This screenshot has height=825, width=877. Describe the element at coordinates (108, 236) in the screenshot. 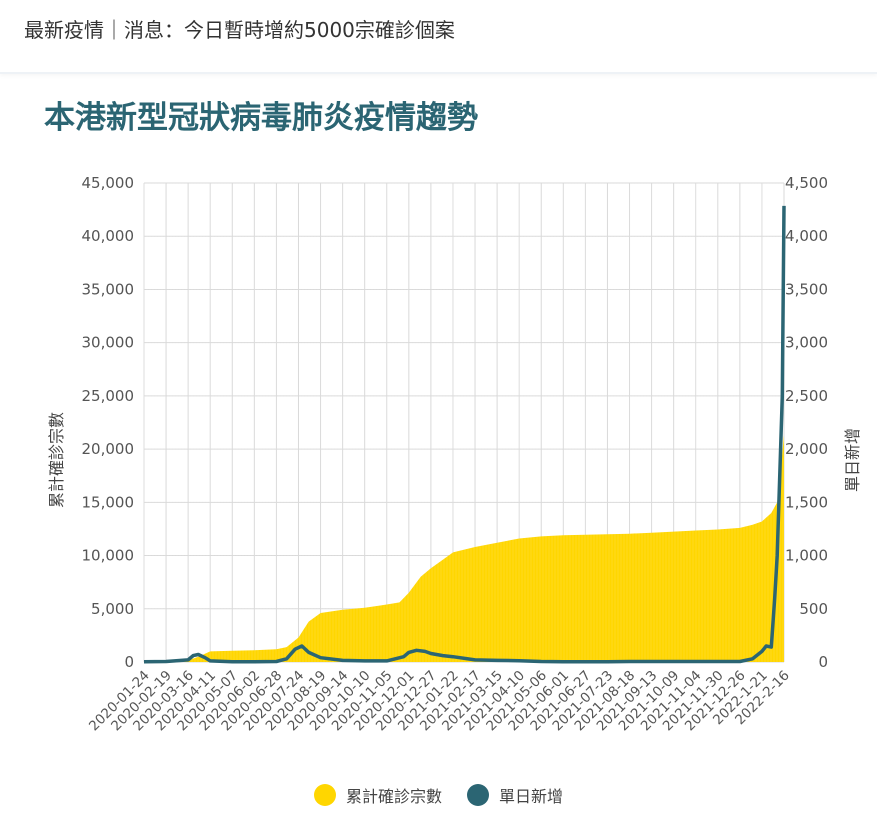

I see `y-left-tick-label: 40,000` at that location.